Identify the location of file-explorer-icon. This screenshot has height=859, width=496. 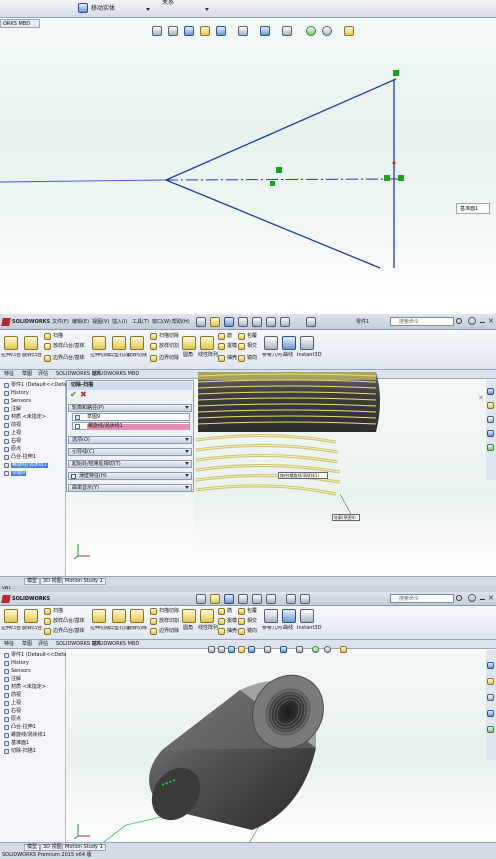
(490, 419).